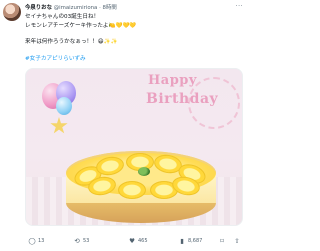 Image resolution: width=320 pixels, height=251 pixels. I want to click on like-button: ♥ 465, so click(138, 241).